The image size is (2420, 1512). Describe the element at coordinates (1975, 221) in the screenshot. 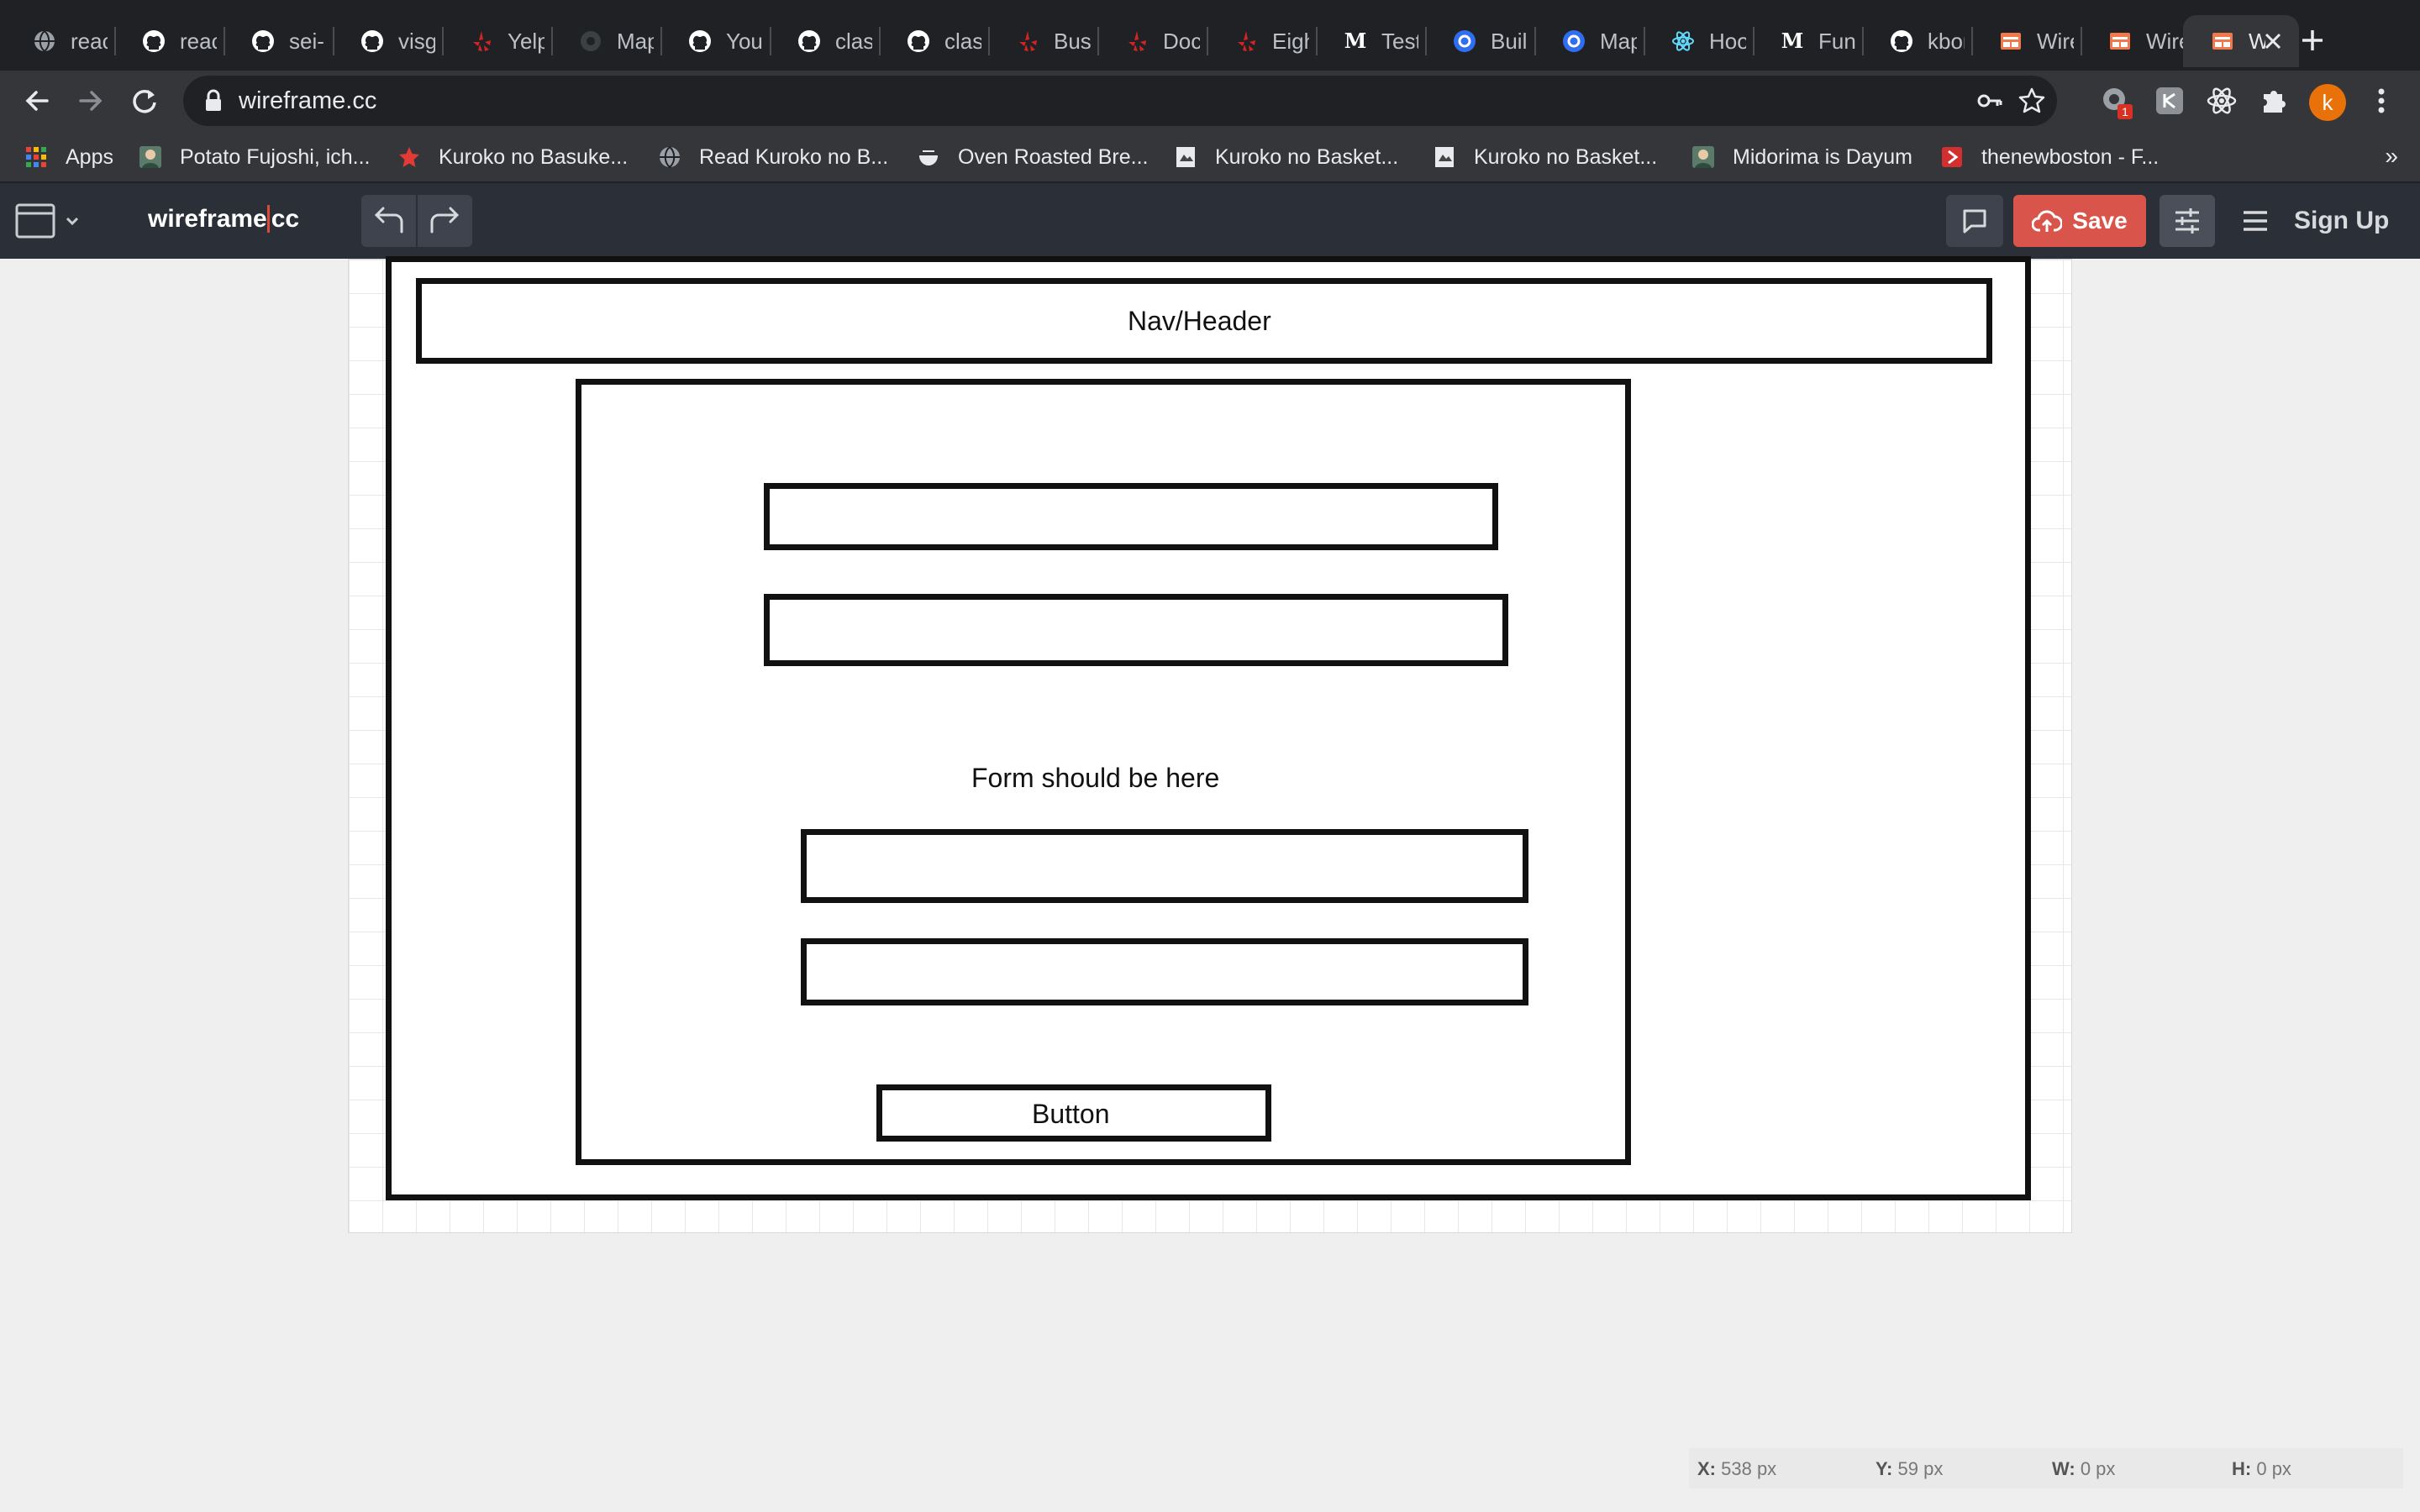

I see `comment-button` at that location.